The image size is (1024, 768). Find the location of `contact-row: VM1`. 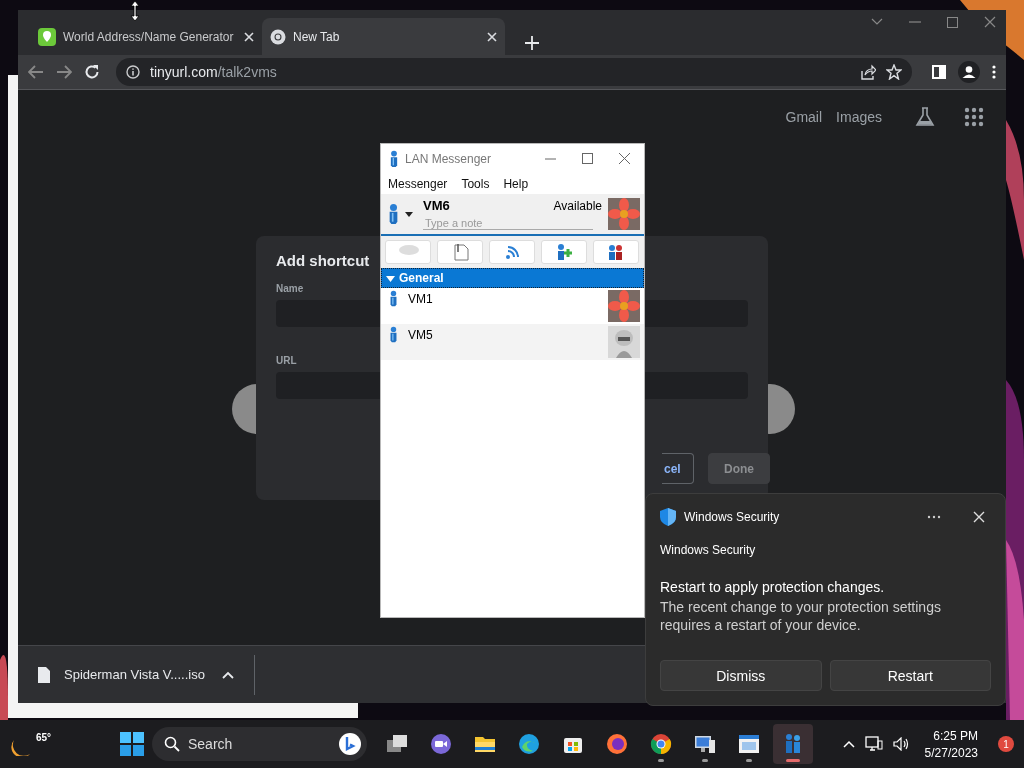

contact-row: VM1 is located at coordinates (512, 306).